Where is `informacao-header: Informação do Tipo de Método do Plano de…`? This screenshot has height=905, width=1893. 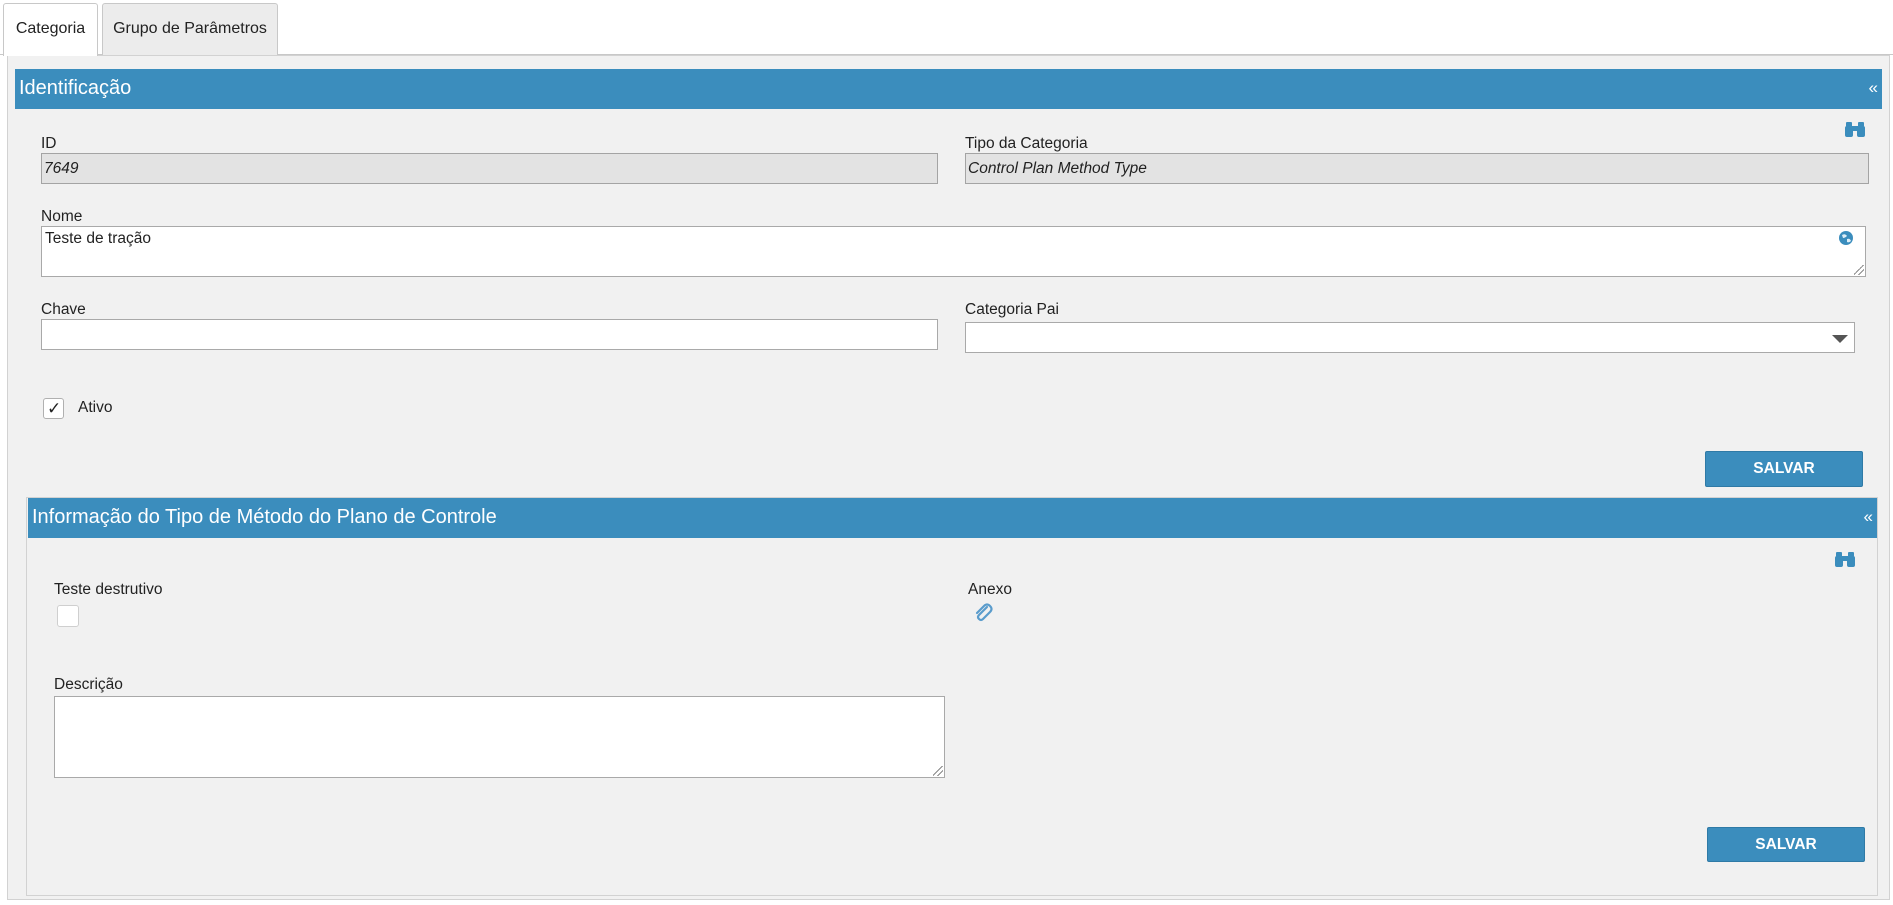 informacao-header: Informação do Tipo de Método do Plano de… is located at coordinates (952, 518).